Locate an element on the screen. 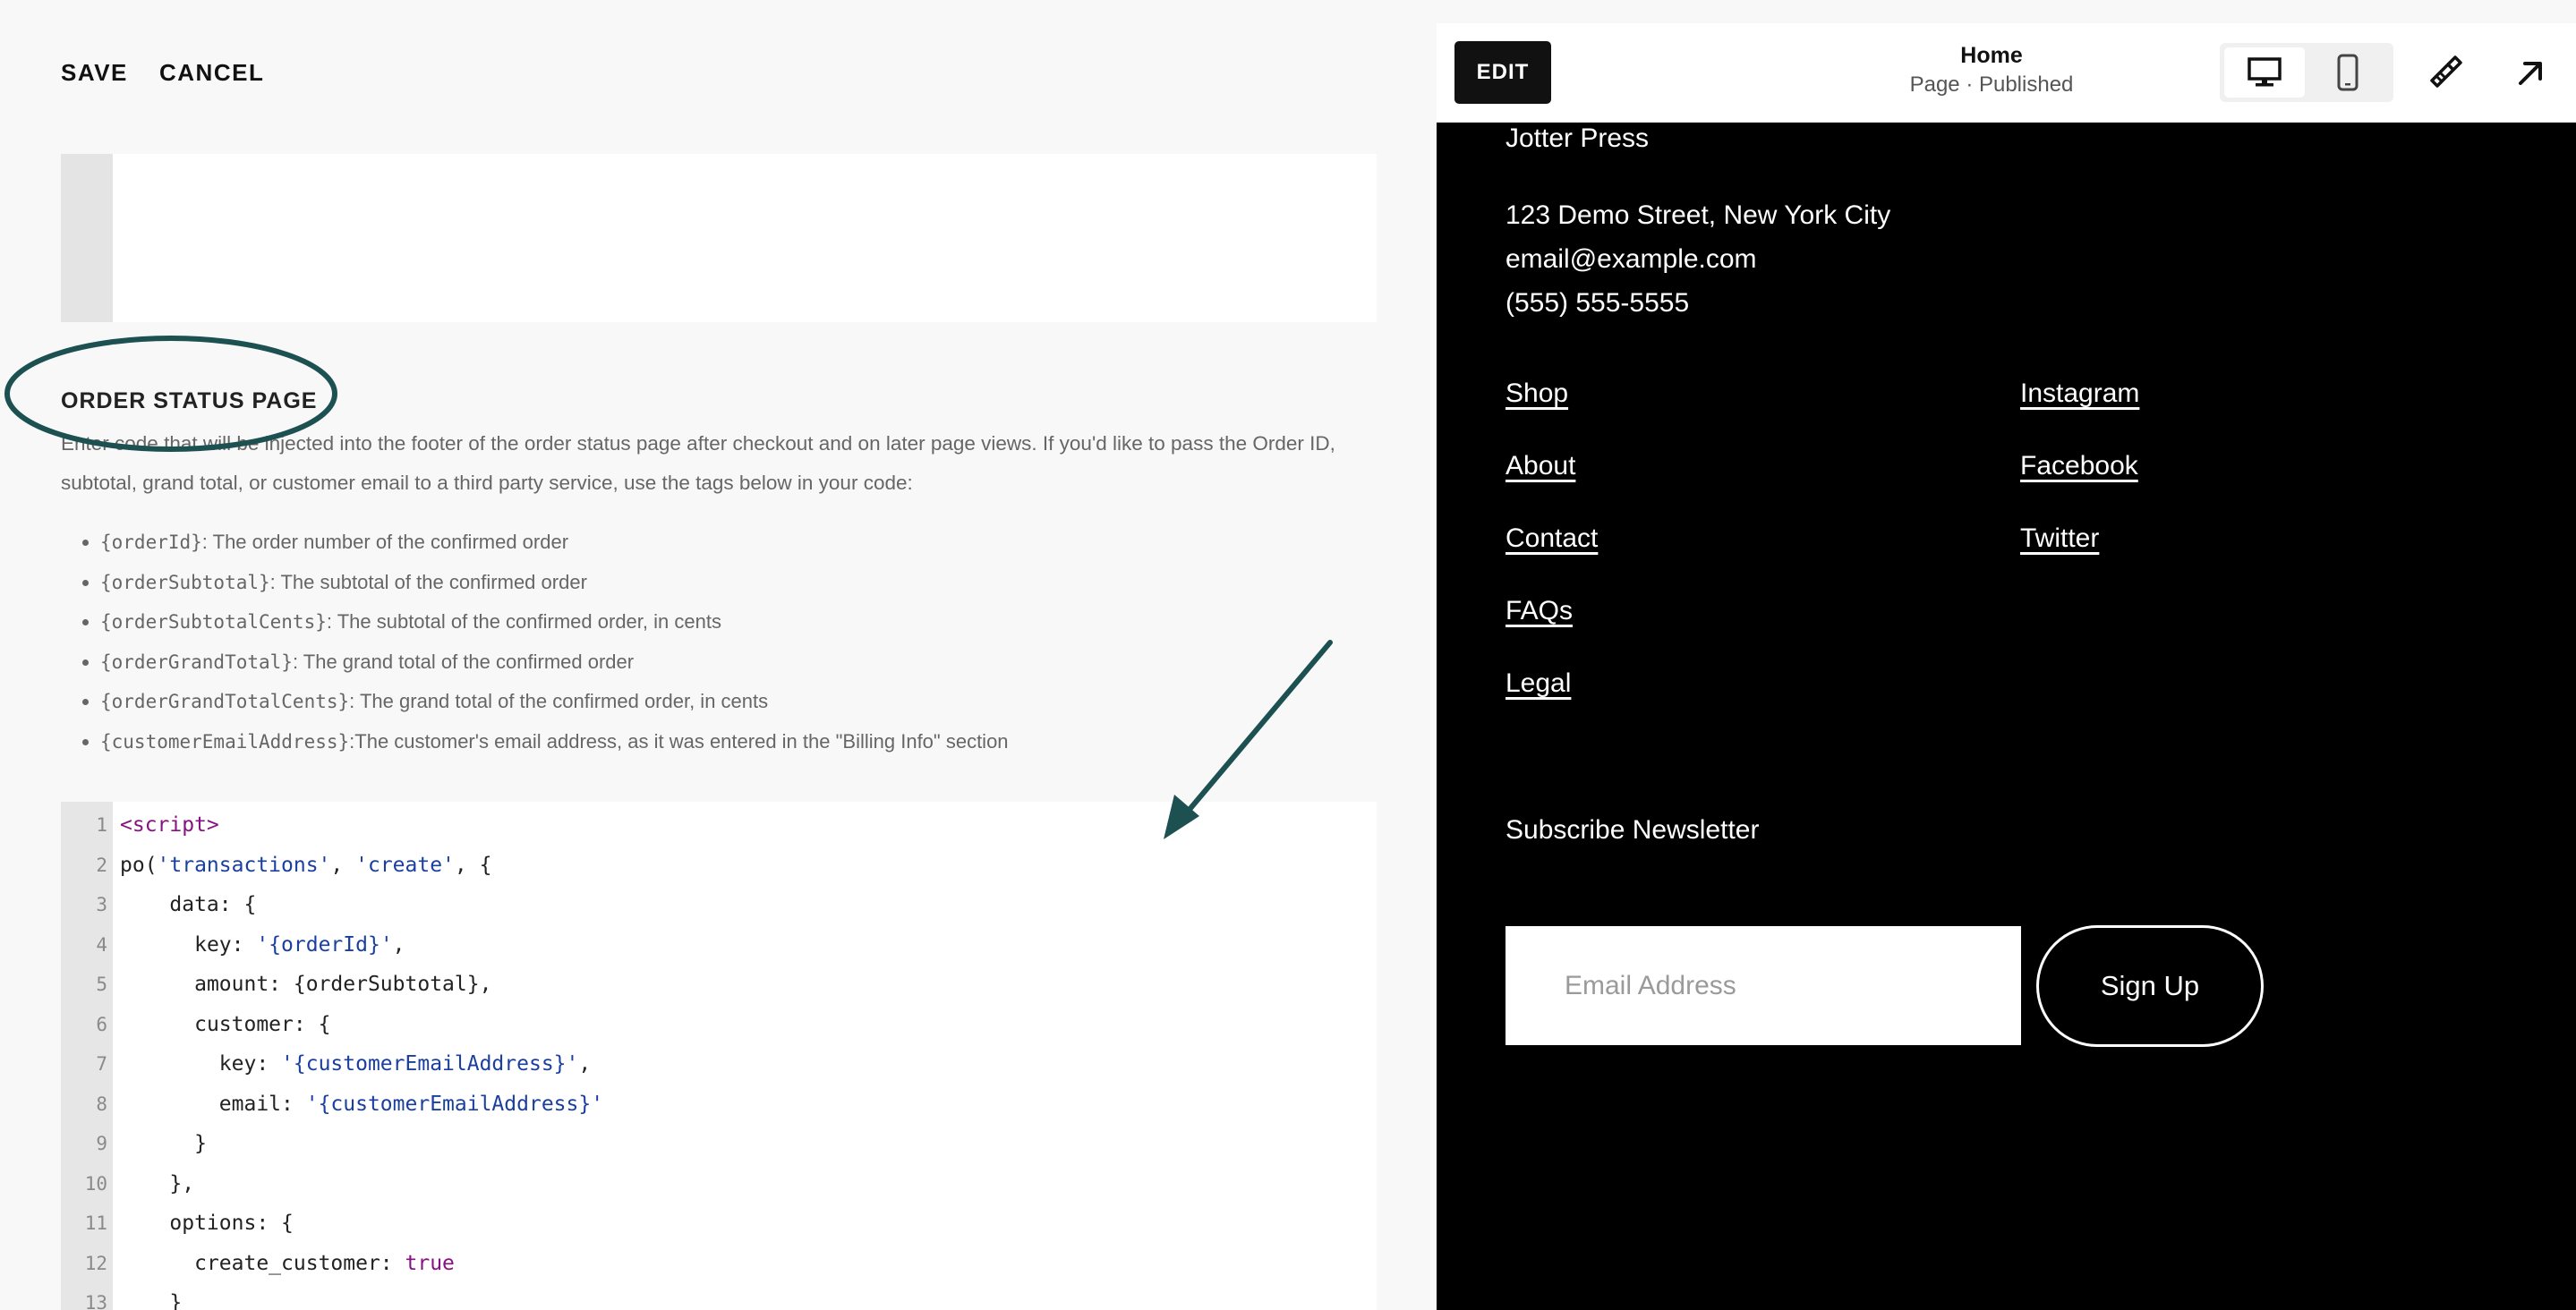 The height and width of the screenshot is (1310, 2576). newsletter-title: Subscribe Newsletter is located at coordinates (1633, 830).